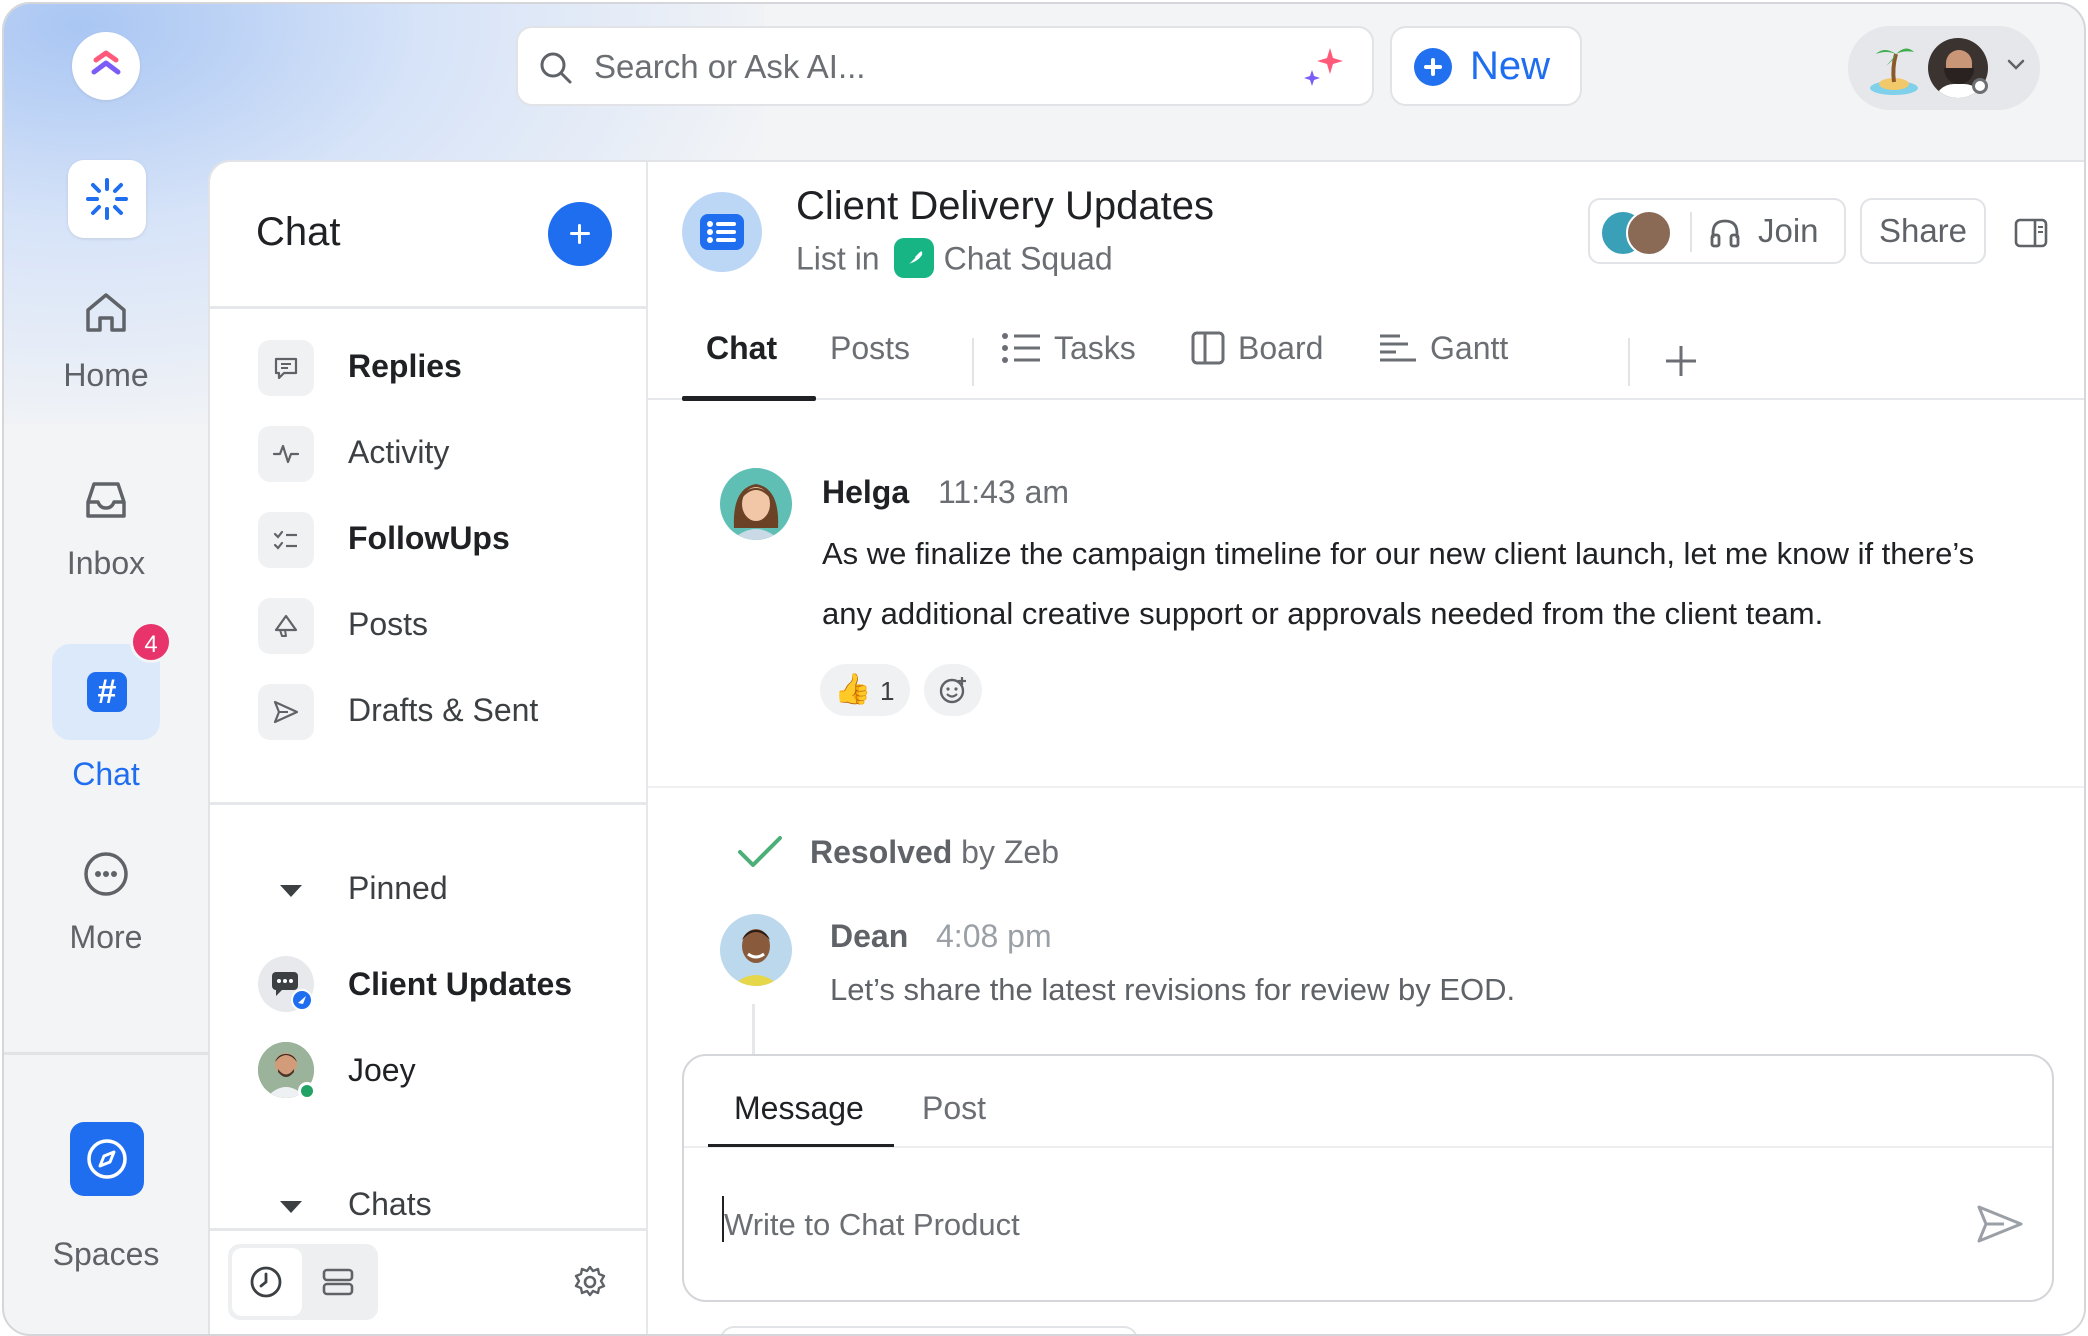 This screenshot has height=1336, width=2088. What do you see at coordinates (106, 312) in the screenshot?
I see `home-icon` at bounding box center [106, 312].